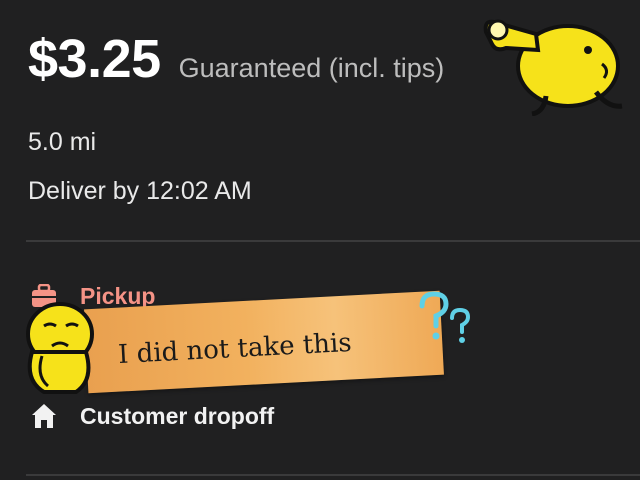 The image size is (640, 480). I want to click on sad-character-sticker, so click(60, 346).